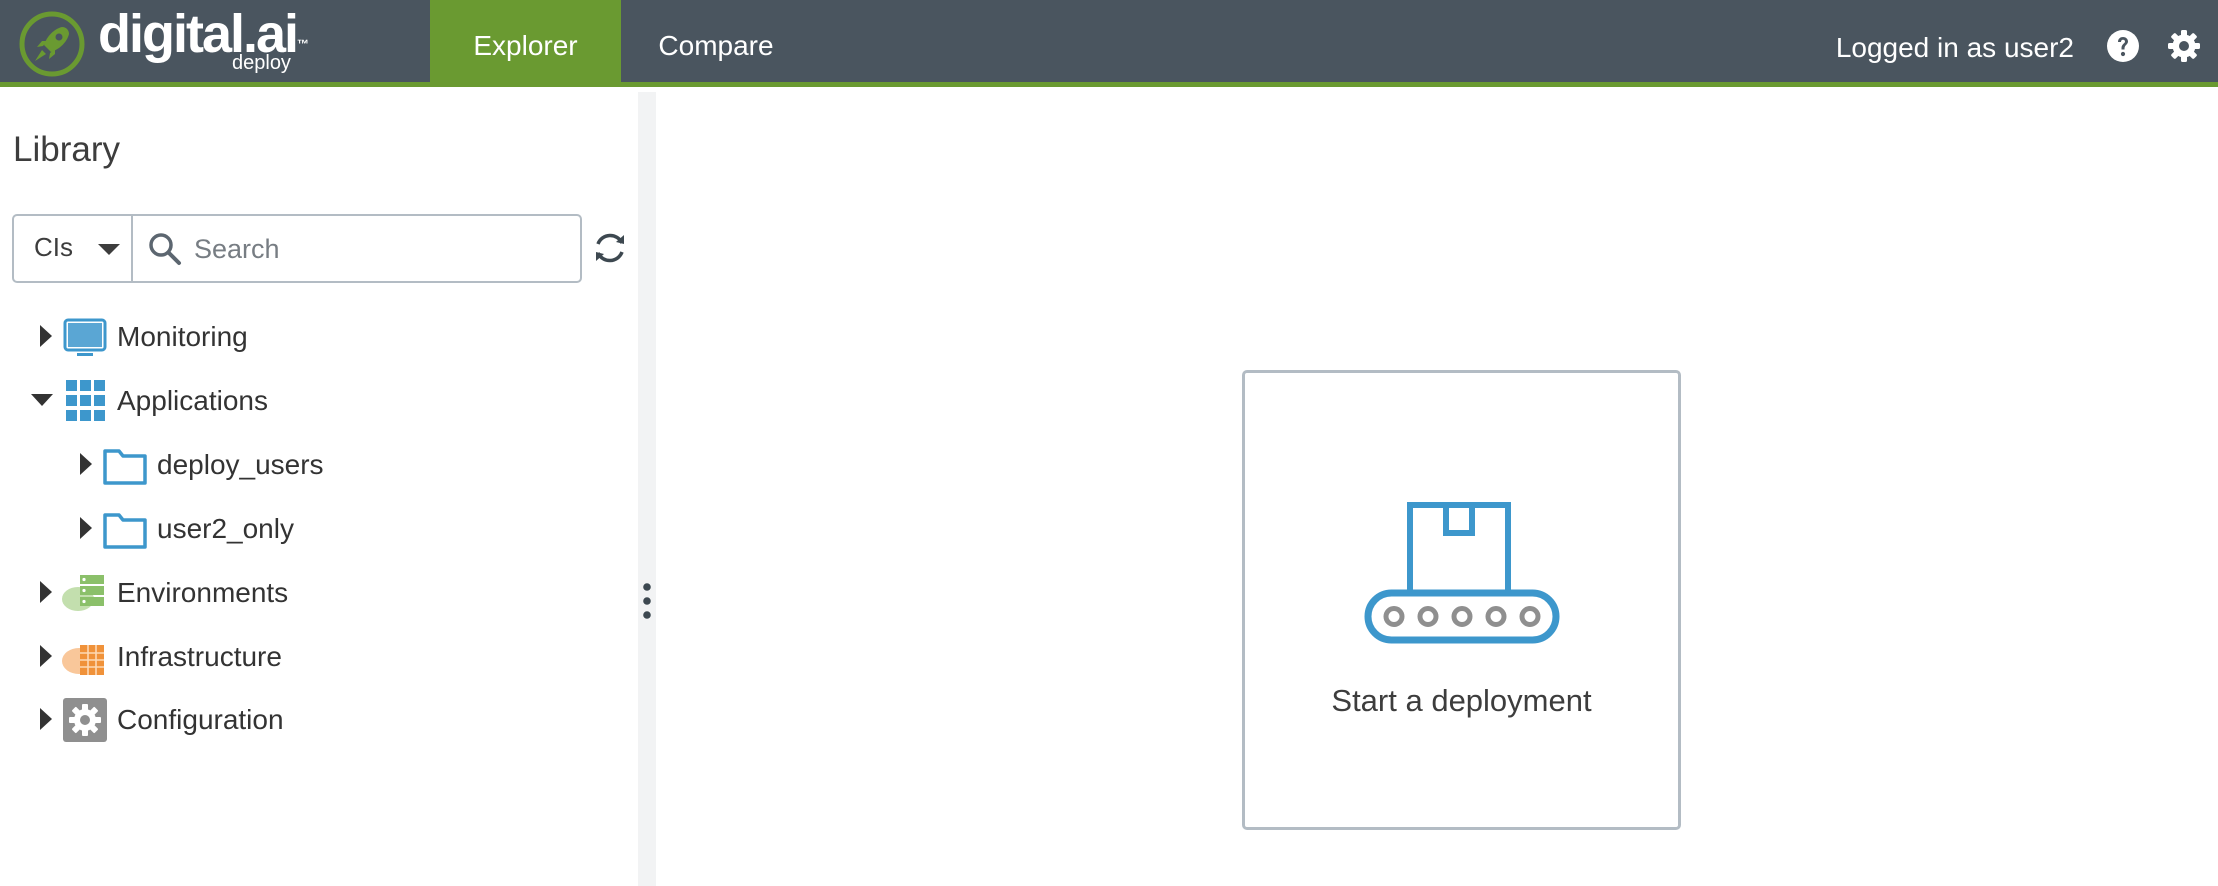 The height and width of the screenshot is (886, 2218). I want to click on refresh-icon, so click(610, 248).